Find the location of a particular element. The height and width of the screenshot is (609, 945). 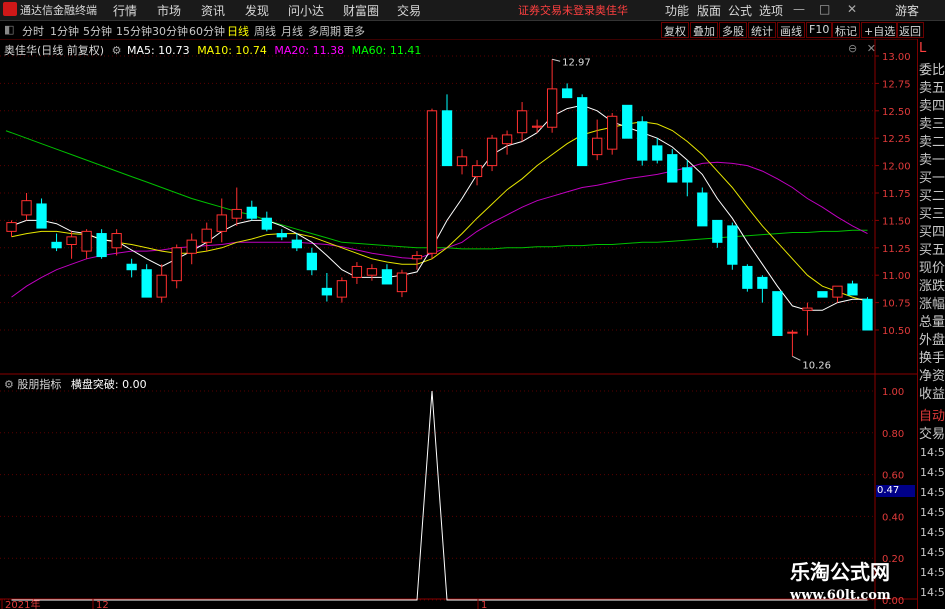

period-fenshi: 分时 is located at coordinates (33, 31).